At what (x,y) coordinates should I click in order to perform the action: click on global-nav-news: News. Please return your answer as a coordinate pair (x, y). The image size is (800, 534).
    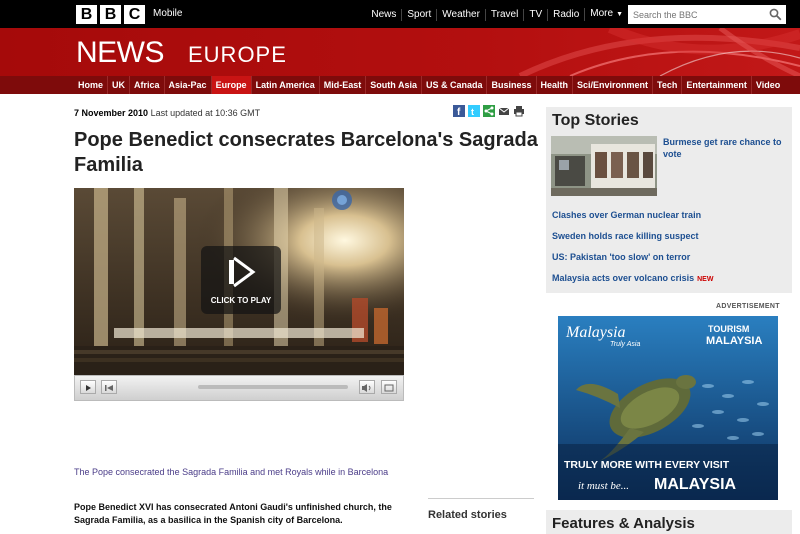
    Looking at the image, I should click on (383, 15).